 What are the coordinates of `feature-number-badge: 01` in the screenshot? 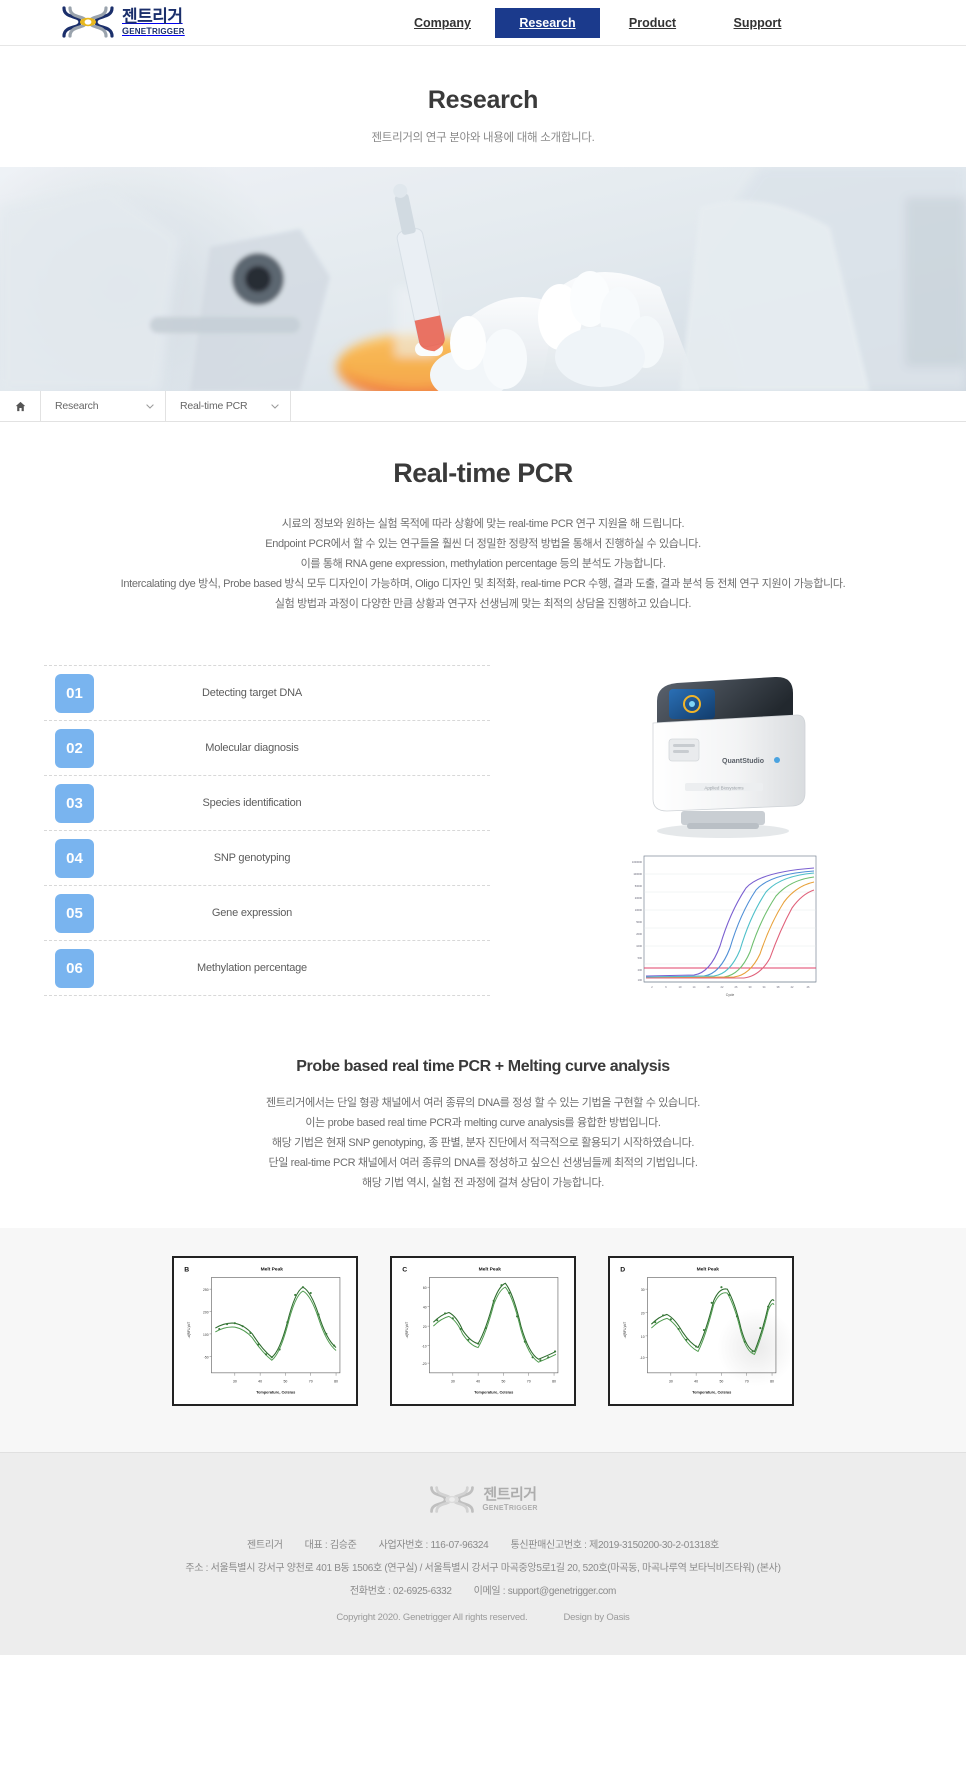 It's located at (74, 693).